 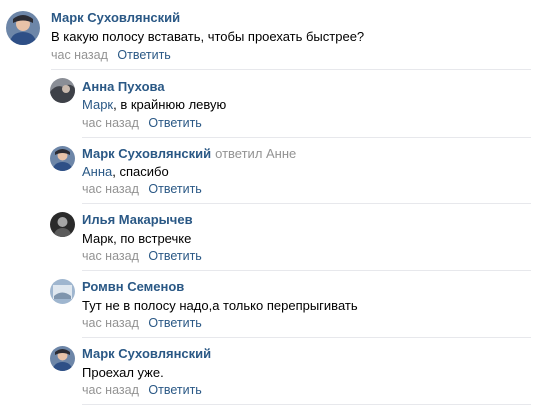 I want to click on reply-to-label: ответил Анне, so click(x=255, y=153).